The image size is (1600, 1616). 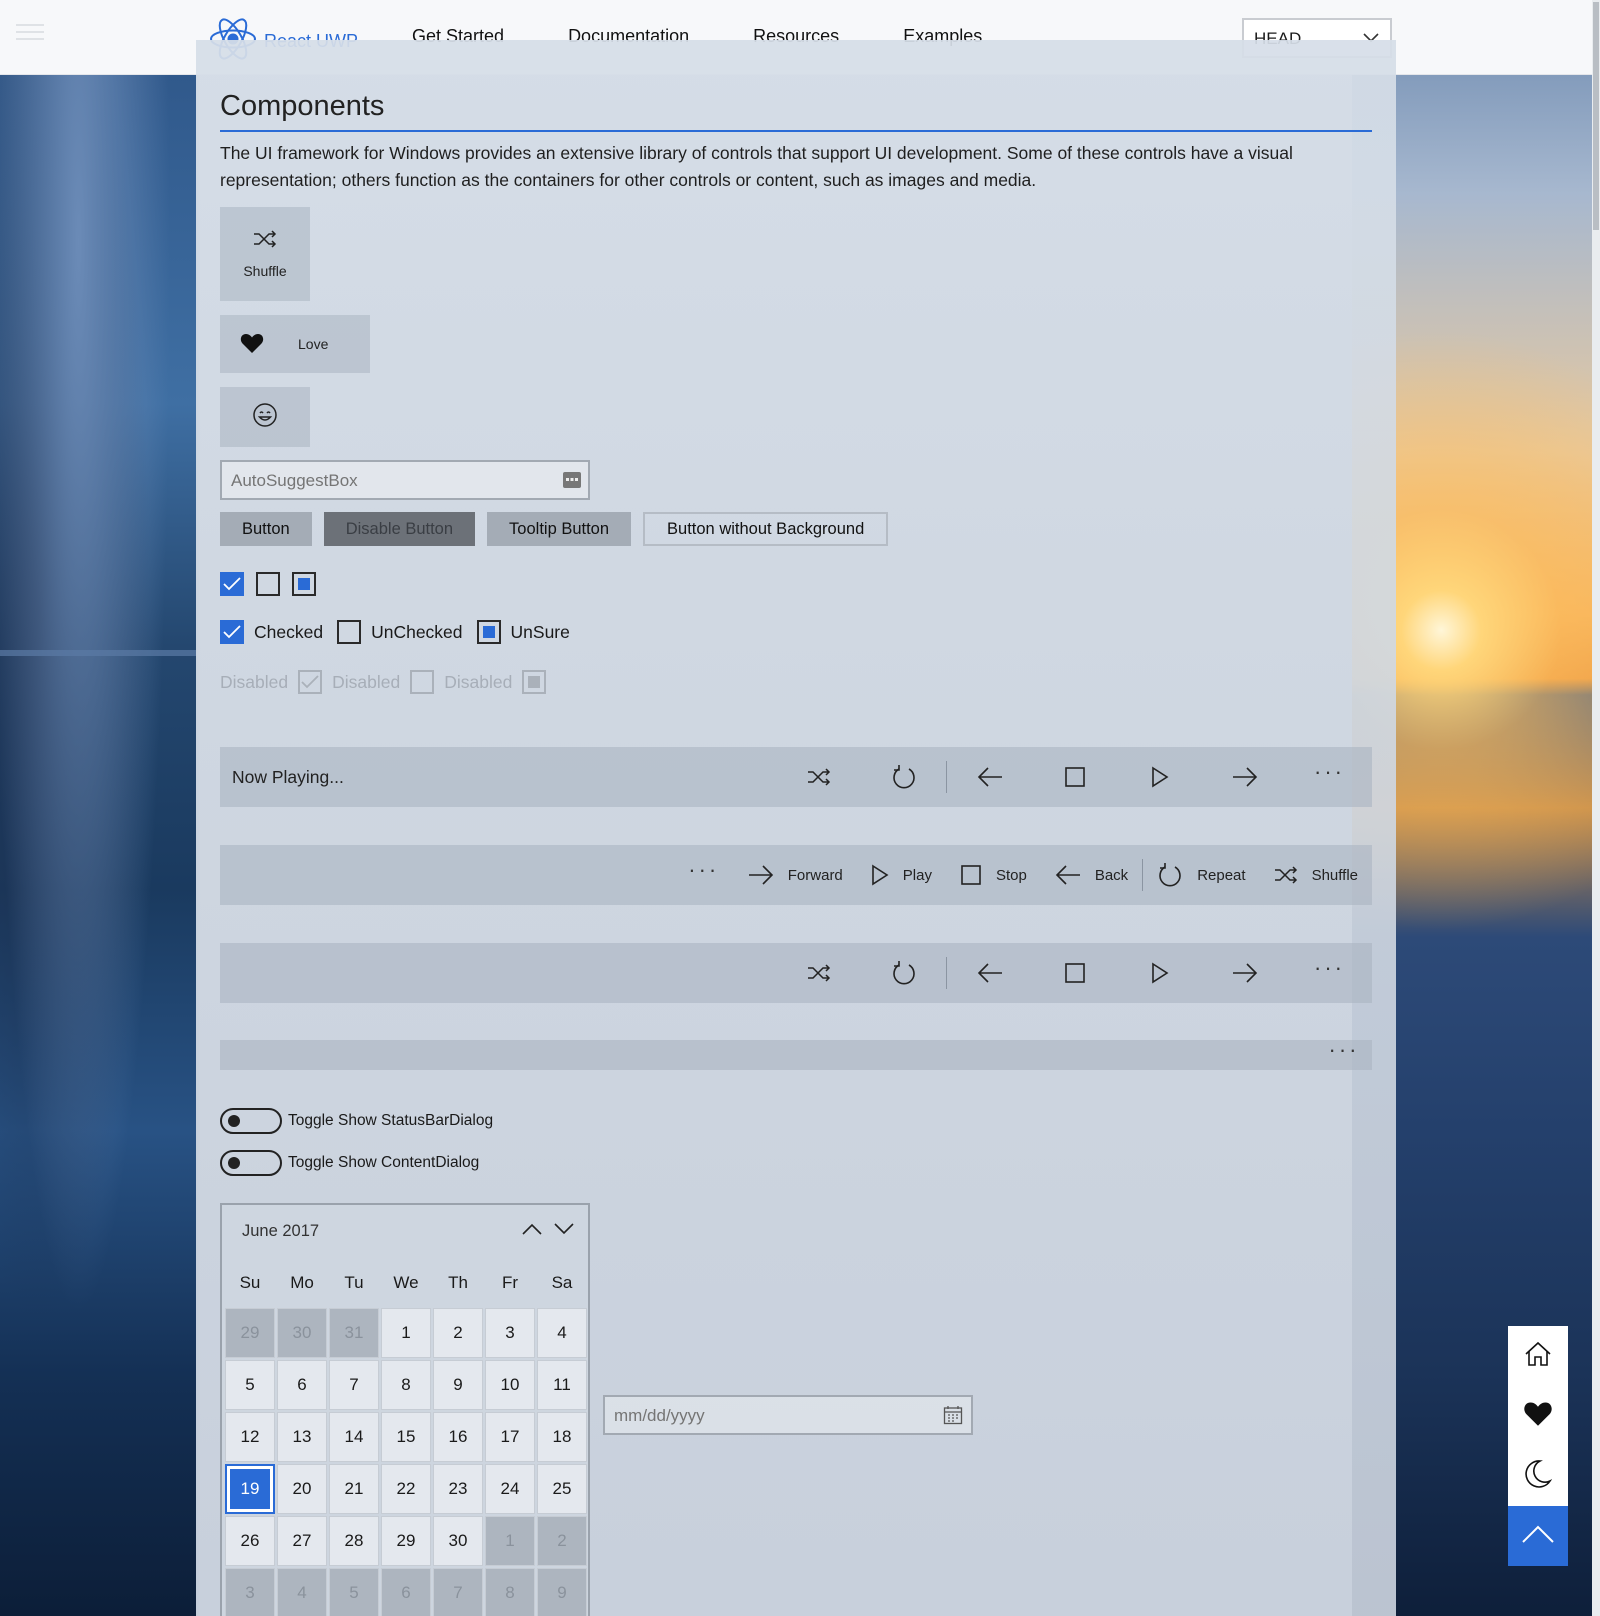 I want to click on emoji-app-button, so click(x=265, y=417).